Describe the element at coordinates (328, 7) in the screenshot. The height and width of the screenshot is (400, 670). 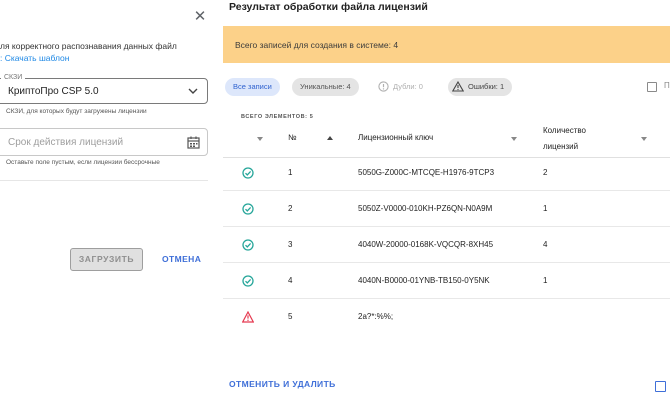
I see `page-title: Результат обработки файла лицензий` at that location.